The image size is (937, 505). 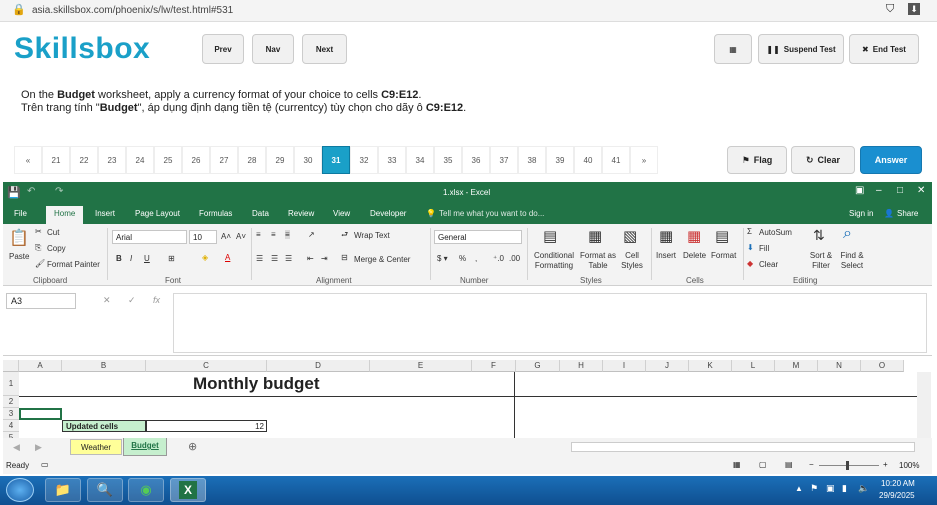 I want to click on add-sheet-icon: ⊕, so click(x=192, y=446).